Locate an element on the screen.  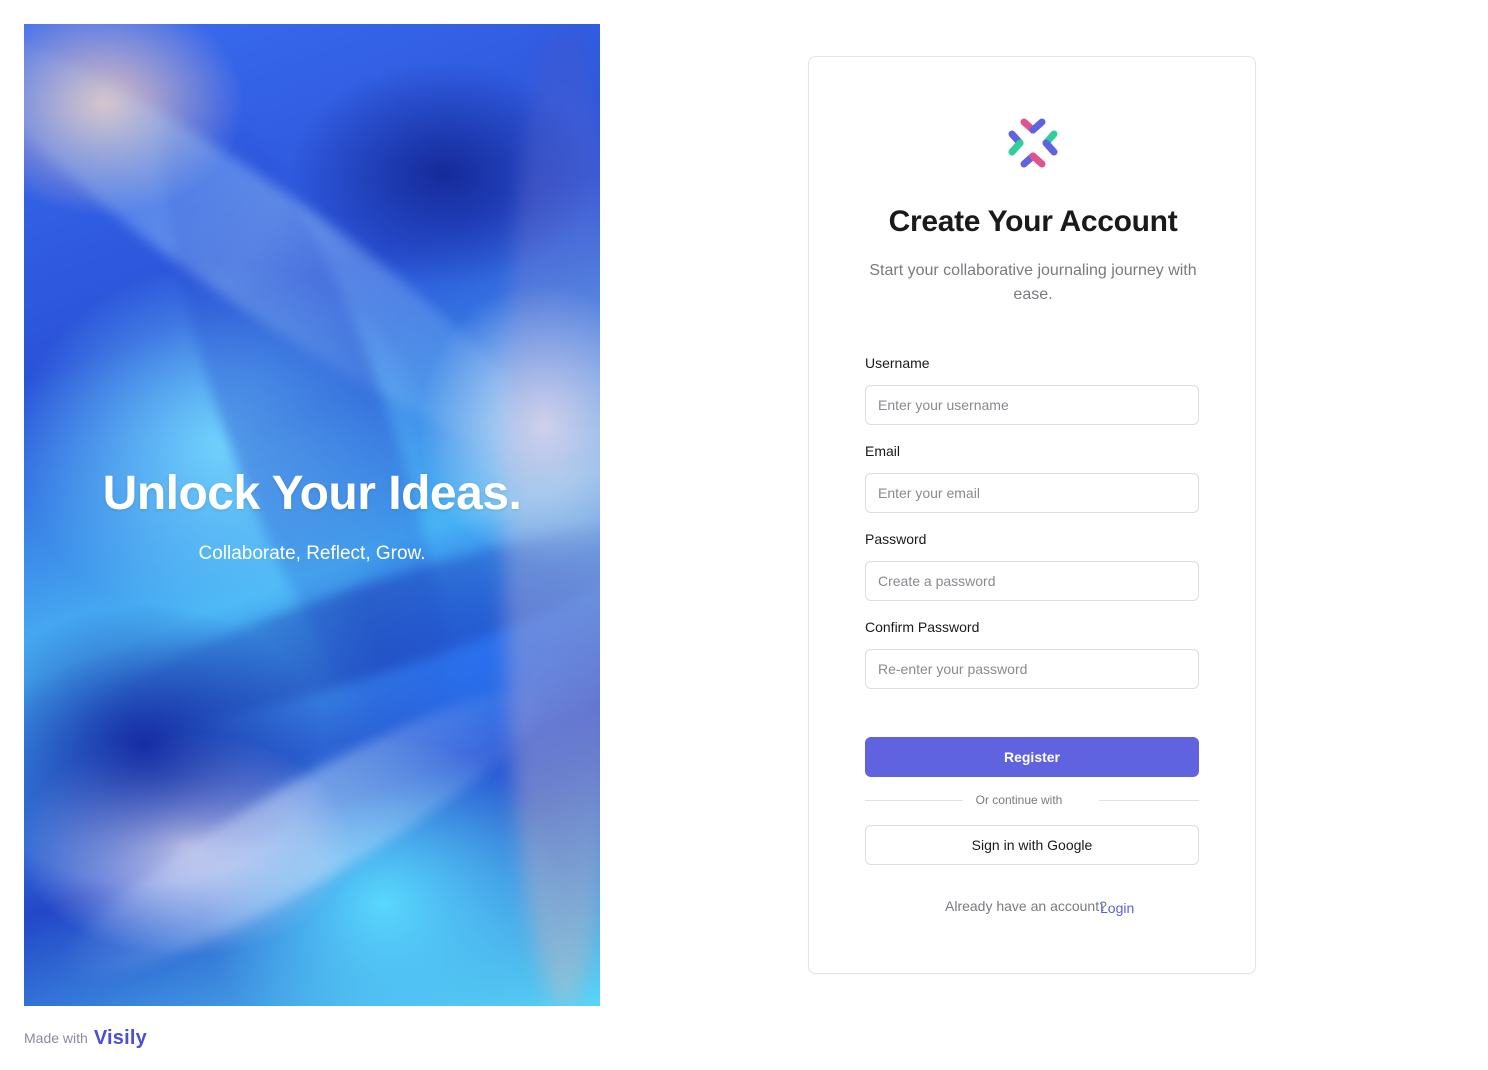
brand-logo: Visily is located at coordinates (120, 1037).